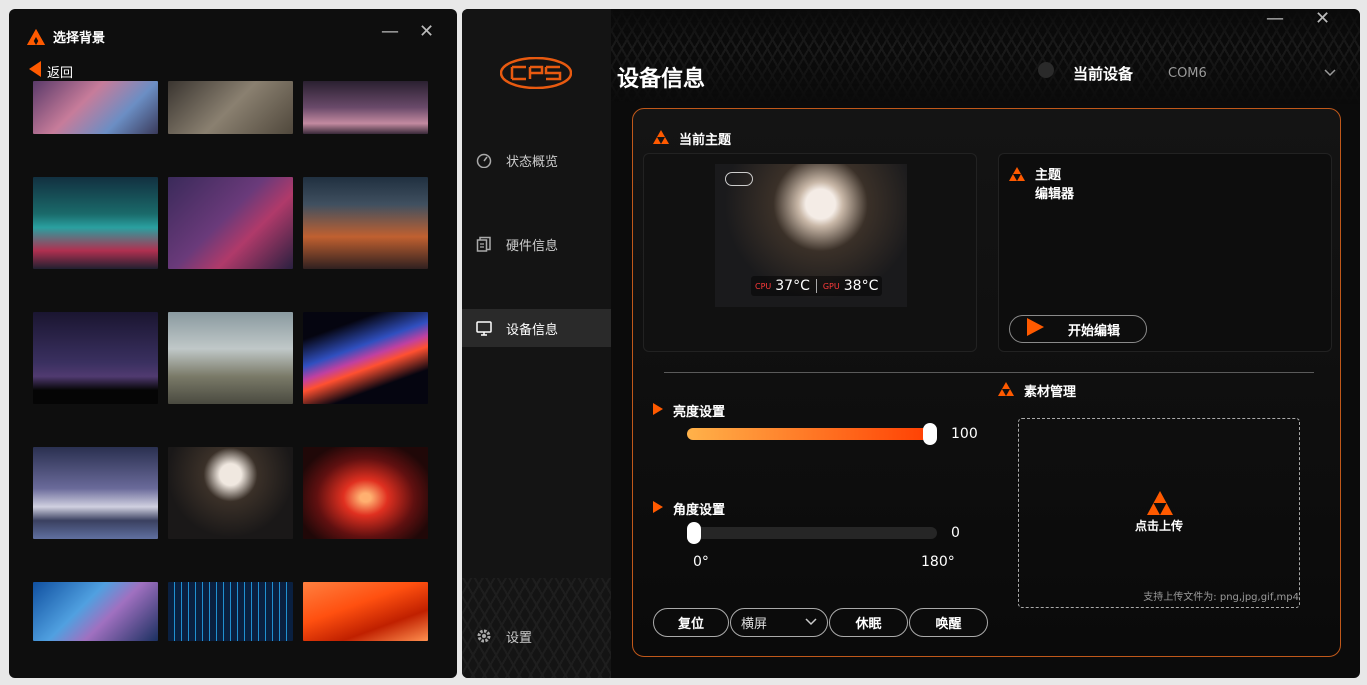  I want to click on sidebar-item-status-overview: 状态概览, so click(536, 160).